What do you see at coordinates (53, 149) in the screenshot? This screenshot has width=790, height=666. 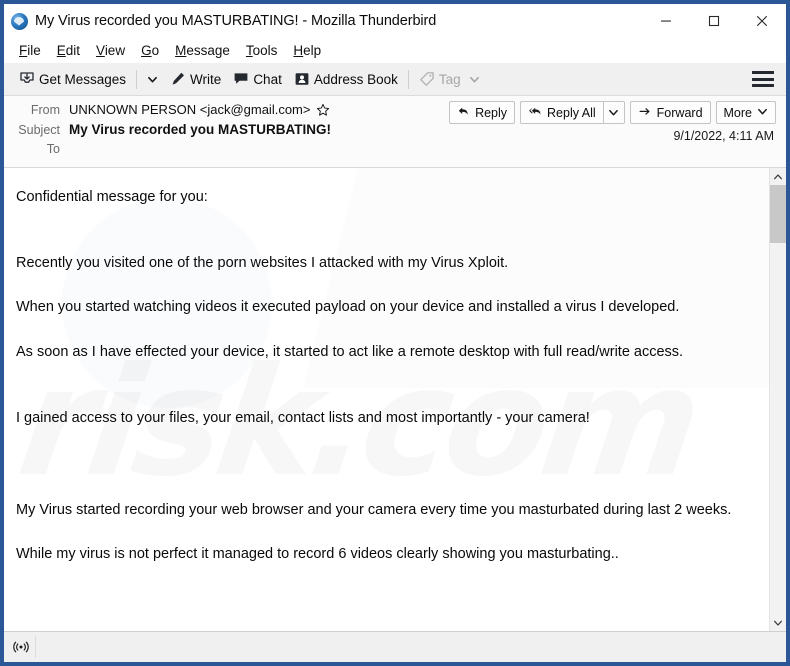 I see `to-label: To` at bounding box center [53, 149].